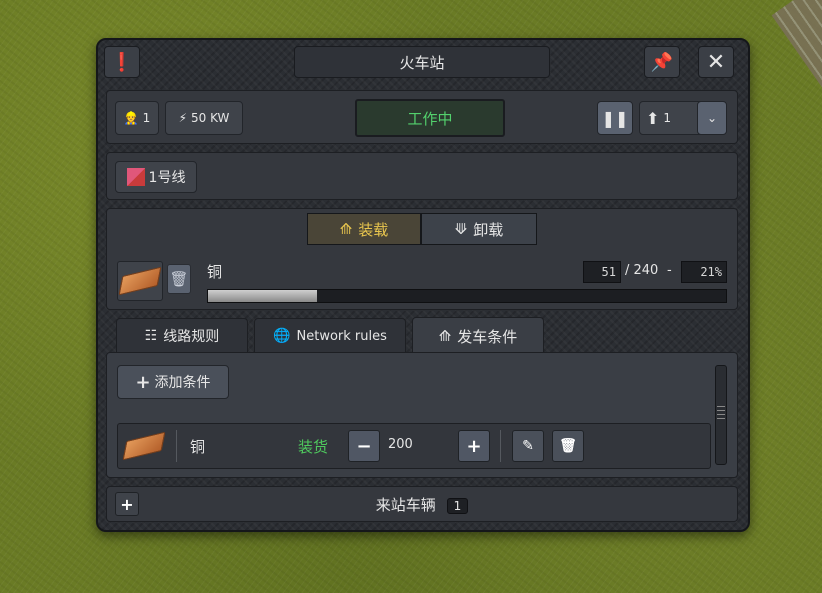 The height and width of the screenshot is (593, 822). Describe the element at coordinates (167, 178) in the screenshot. I see `line-name: 1号线` at that location.